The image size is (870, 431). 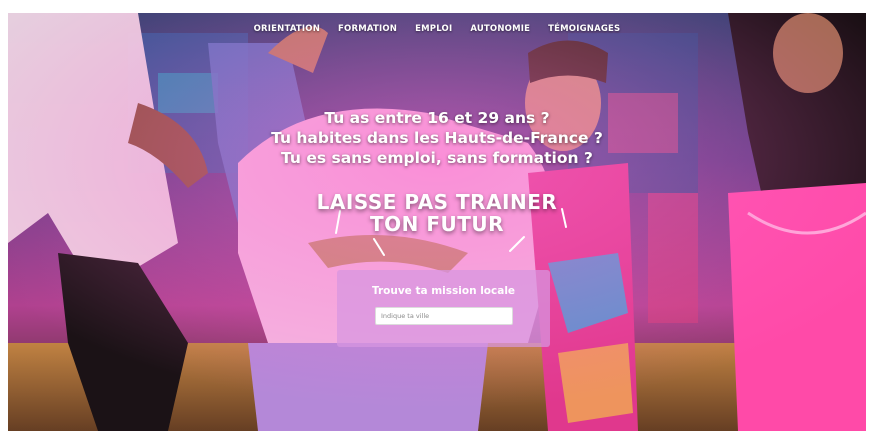 I want to click on headline-line-status: Tu es sans emploi, sans formation ?, so click(x=437, y=158).